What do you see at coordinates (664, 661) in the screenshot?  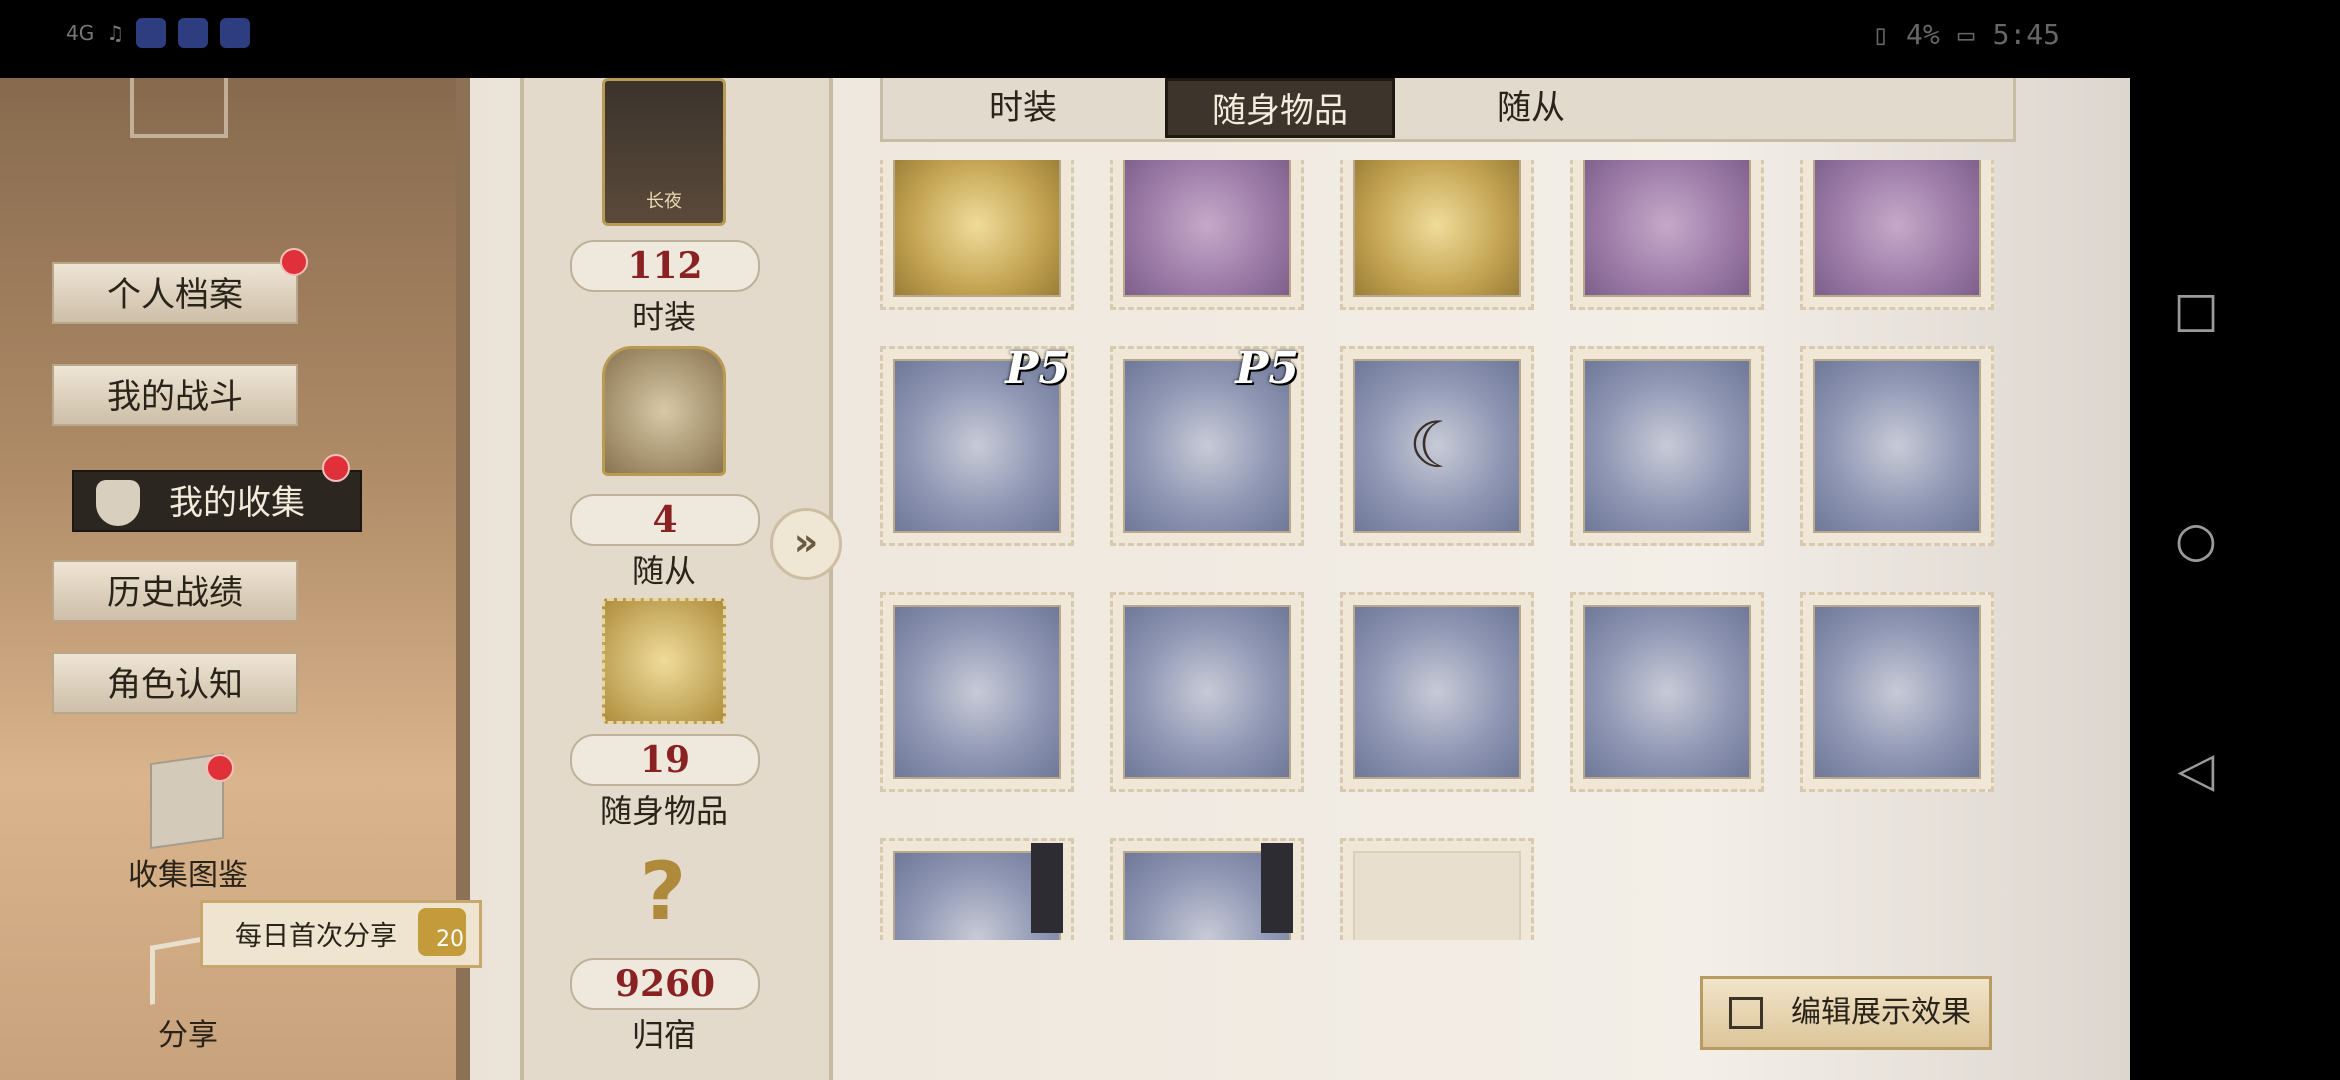 I see `accessory-thumbnail` at bounding box center [664, 661].